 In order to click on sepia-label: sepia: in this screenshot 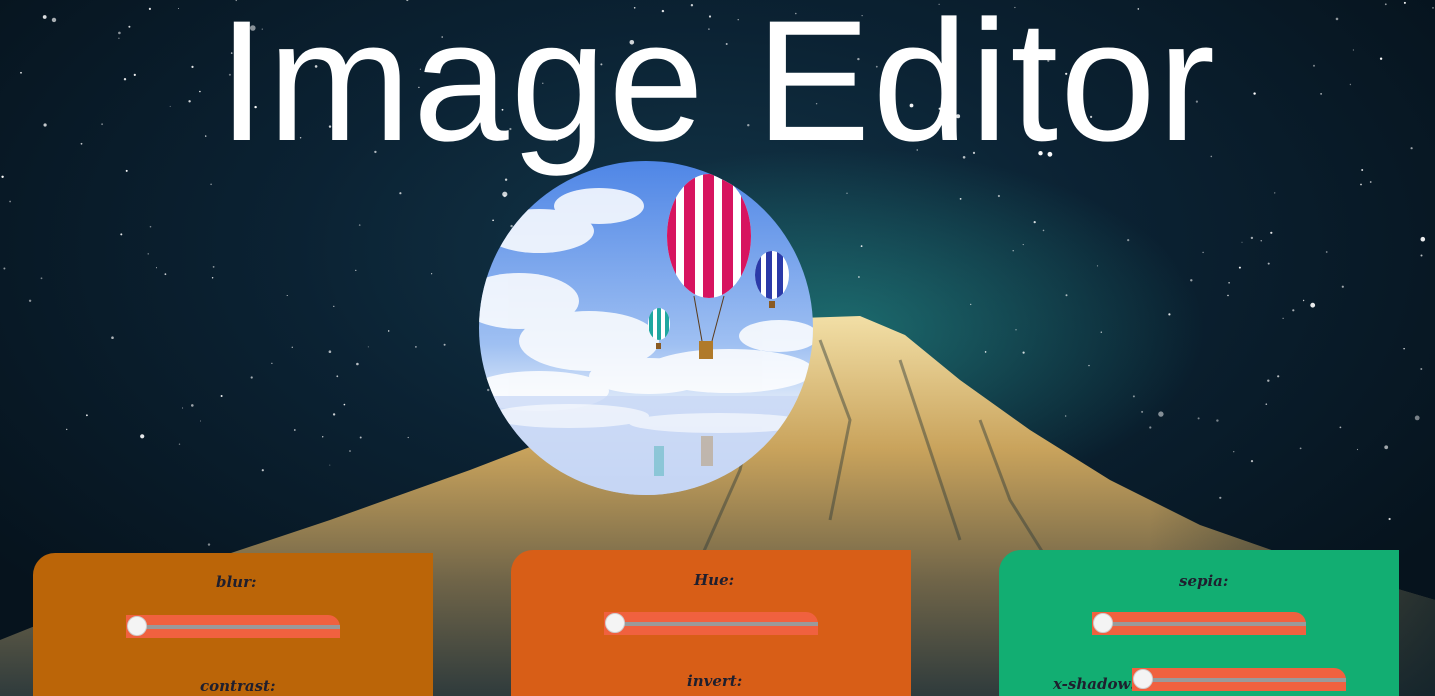, I will do `click(1204, 581)`.